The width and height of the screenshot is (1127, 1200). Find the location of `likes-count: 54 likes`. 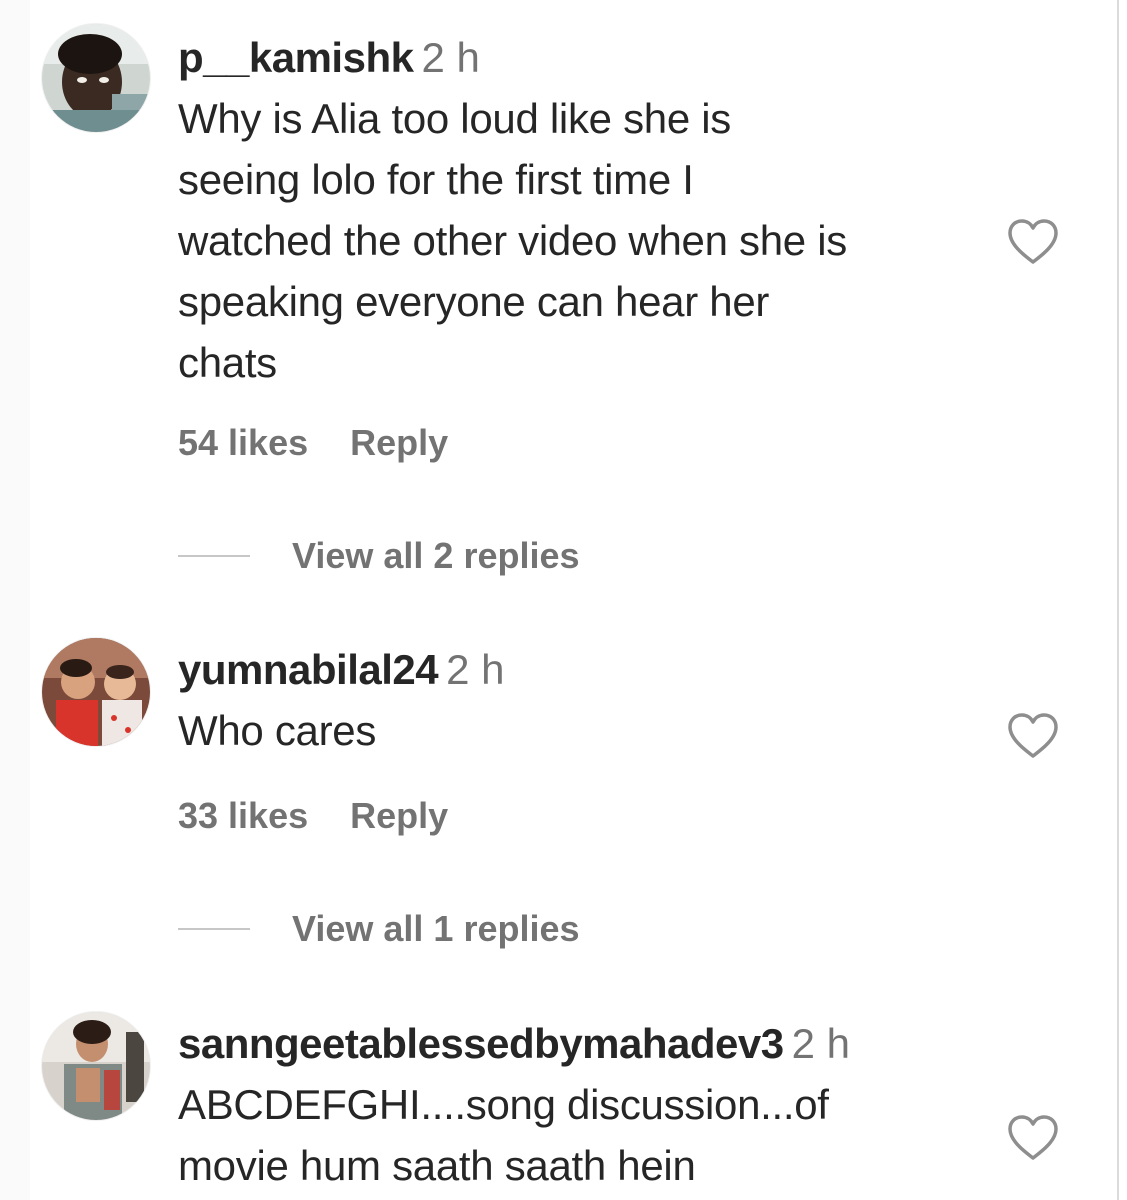

likes-count: 54 likes is located at coordinates (243, 443).